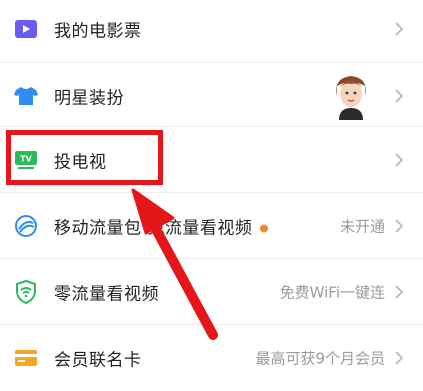  I want to click on notification-dot, so click(264, 228).